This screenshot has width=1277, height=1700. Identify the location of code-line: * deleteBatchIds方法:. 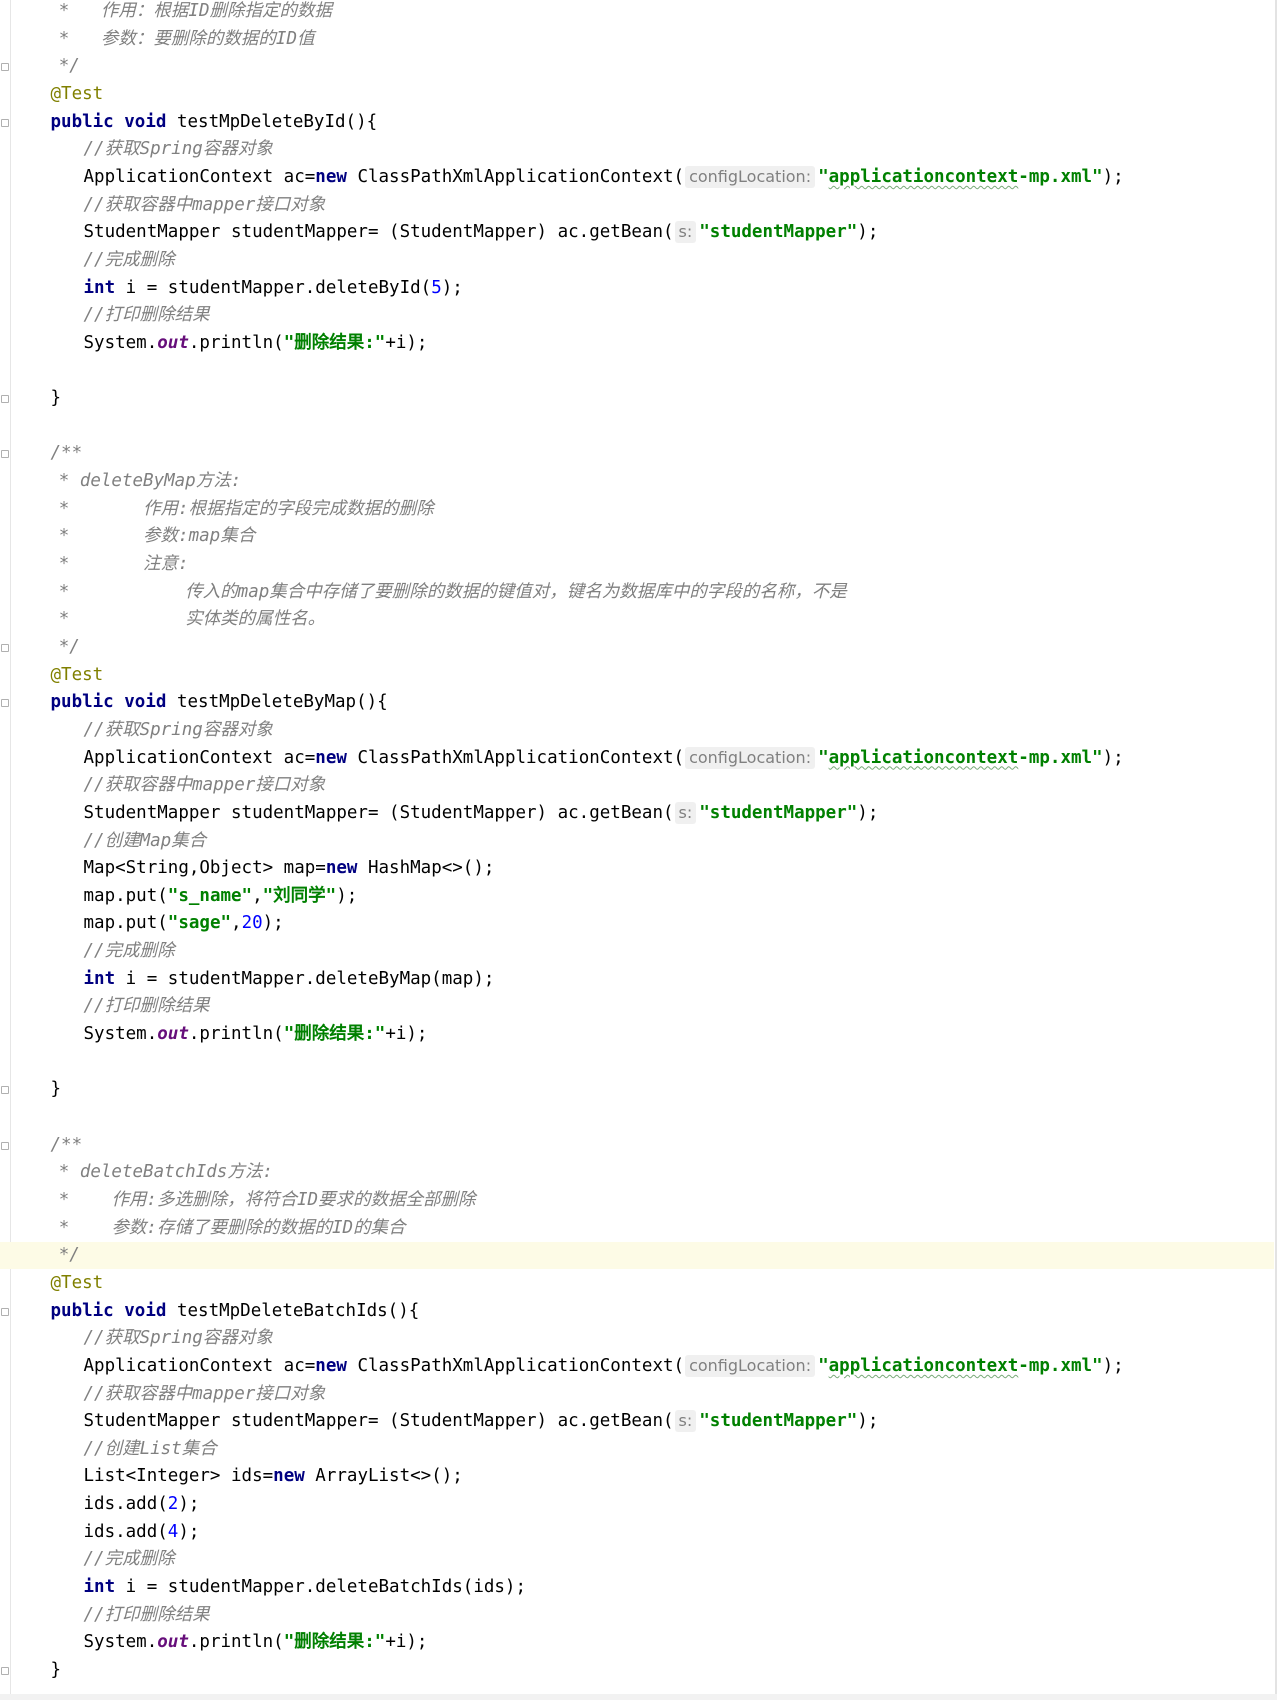
(637, 1172).